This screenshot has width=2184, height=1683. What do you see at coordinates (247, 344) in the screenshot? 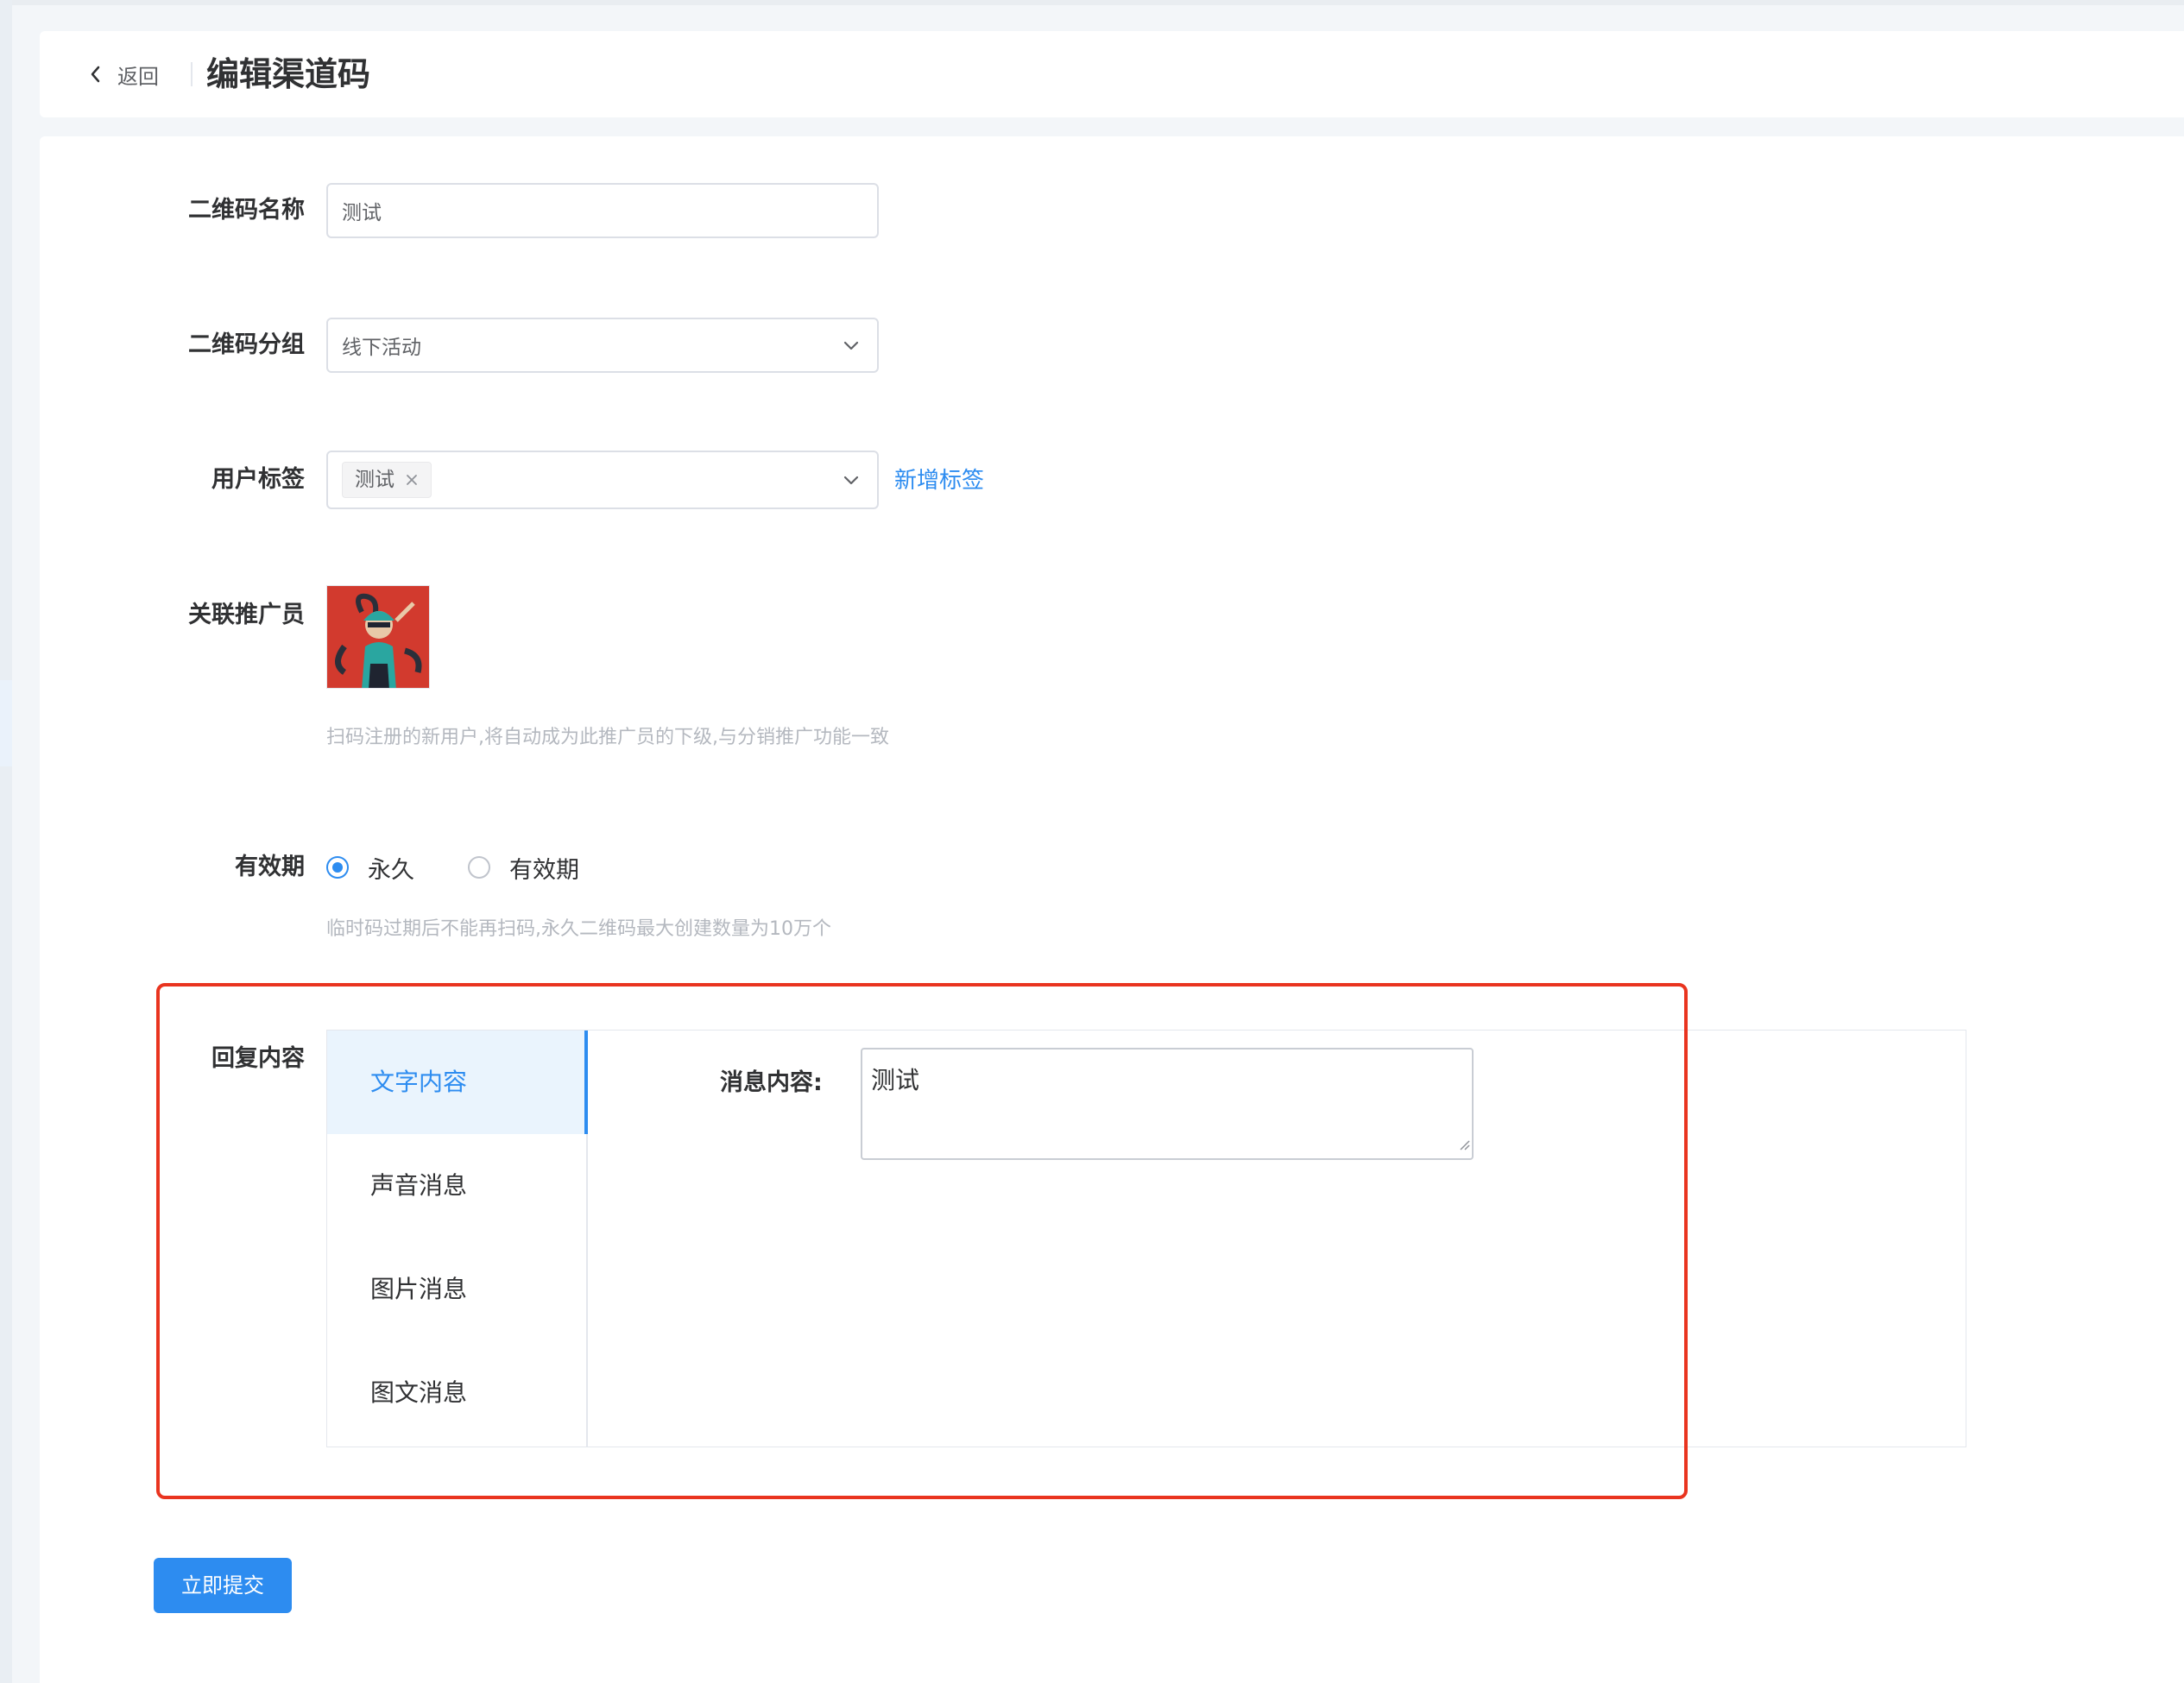
I see `qr-group-label: 二维码分组` at bounding box center [247, 344].